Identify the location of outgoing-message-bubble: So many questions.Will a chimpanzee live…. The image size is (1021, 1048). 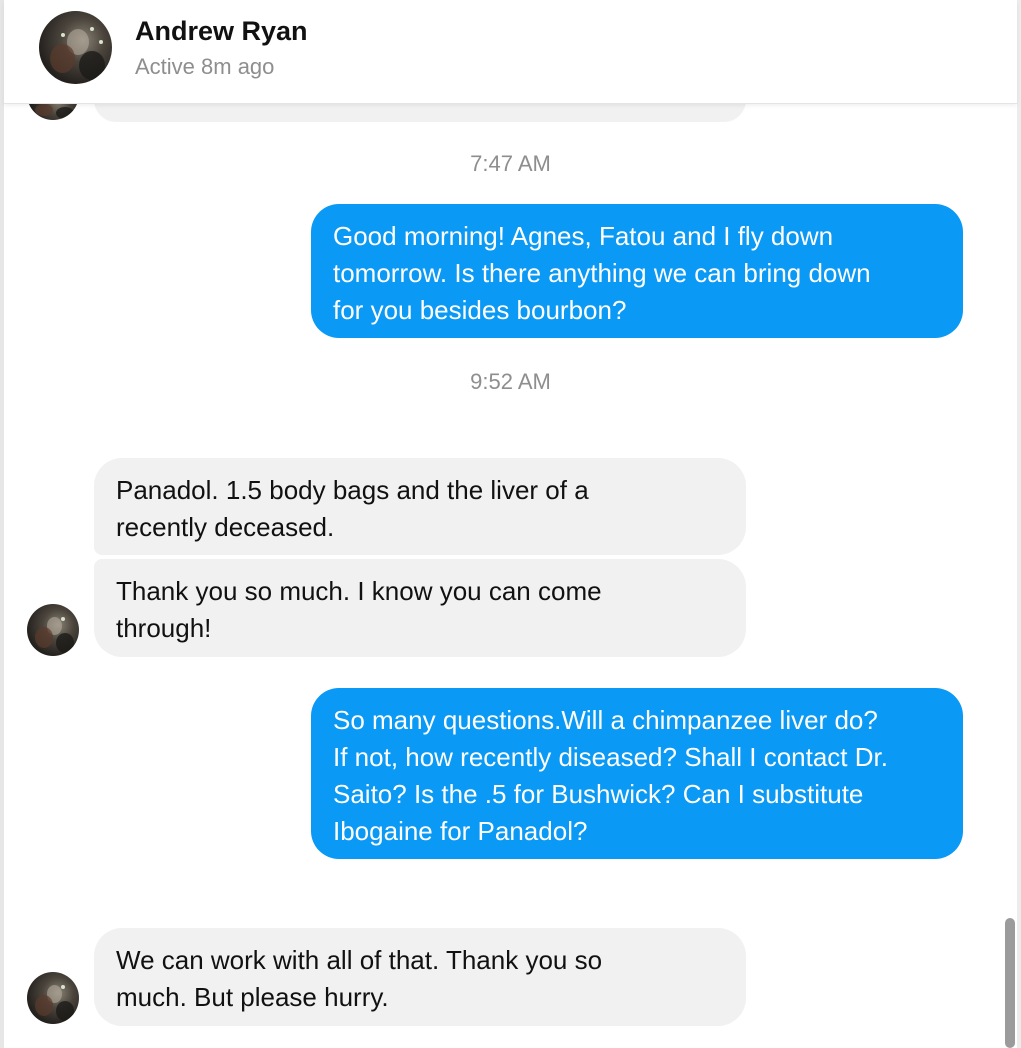
(637, 773).